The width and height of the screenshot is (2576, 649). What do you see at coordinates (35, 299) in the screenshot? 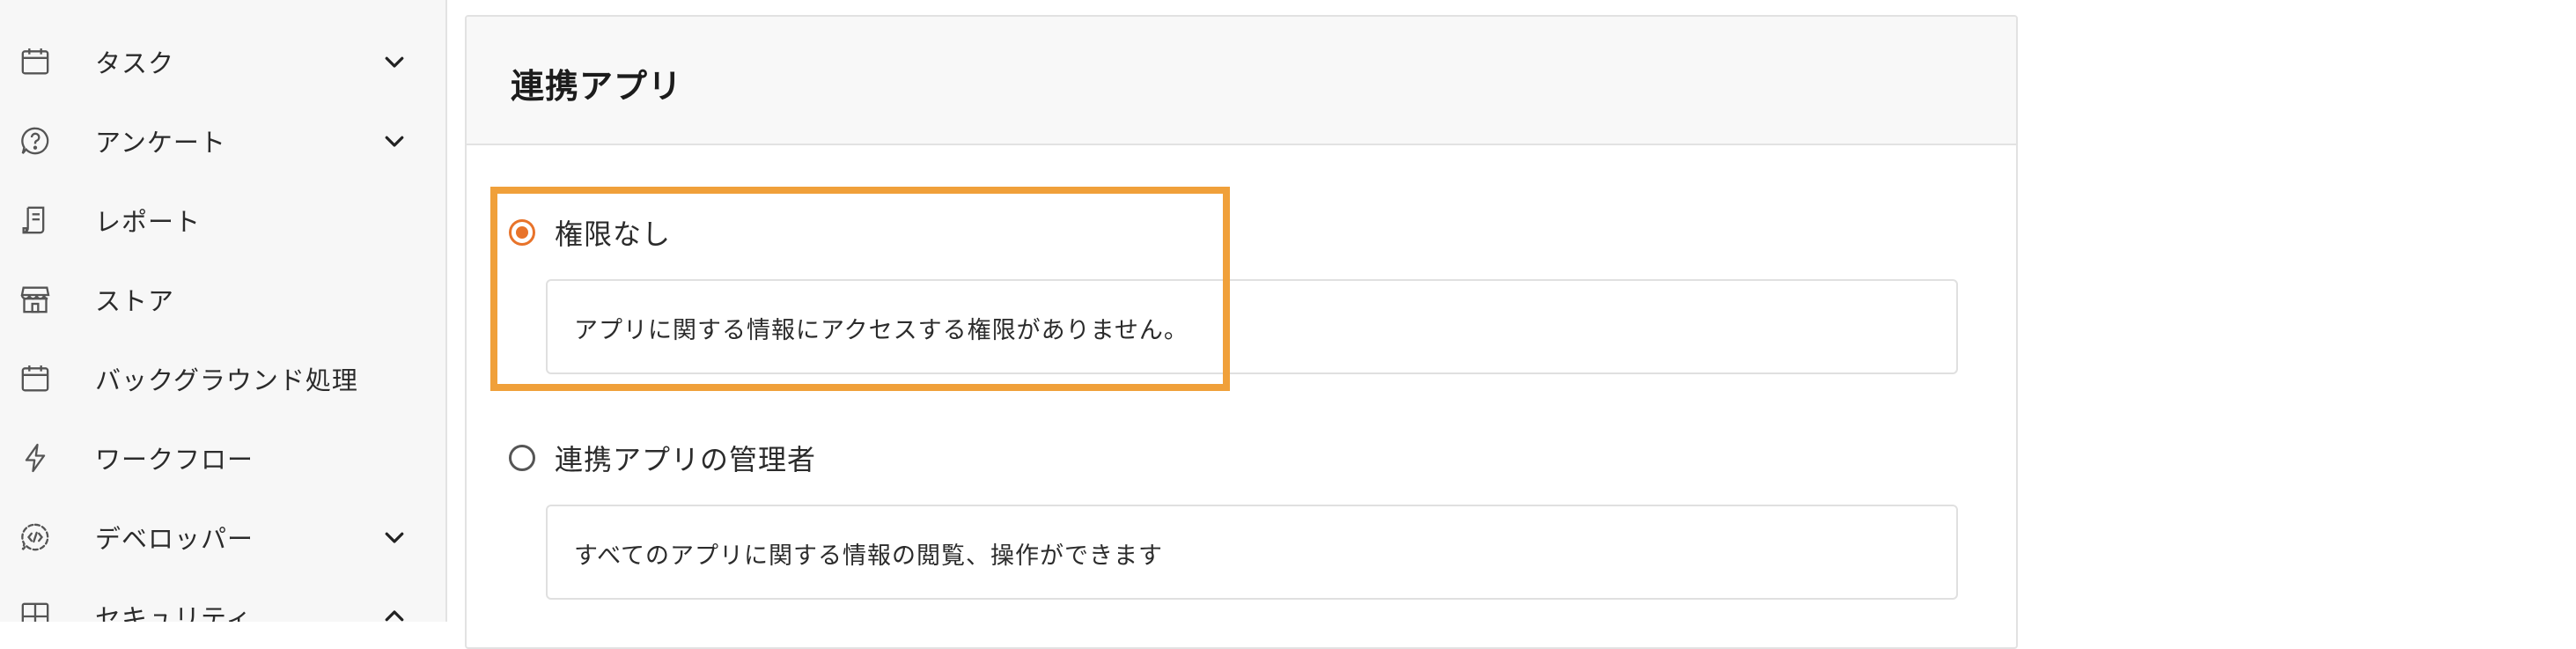
I see `store-icon` at bounding box center [35, 299].